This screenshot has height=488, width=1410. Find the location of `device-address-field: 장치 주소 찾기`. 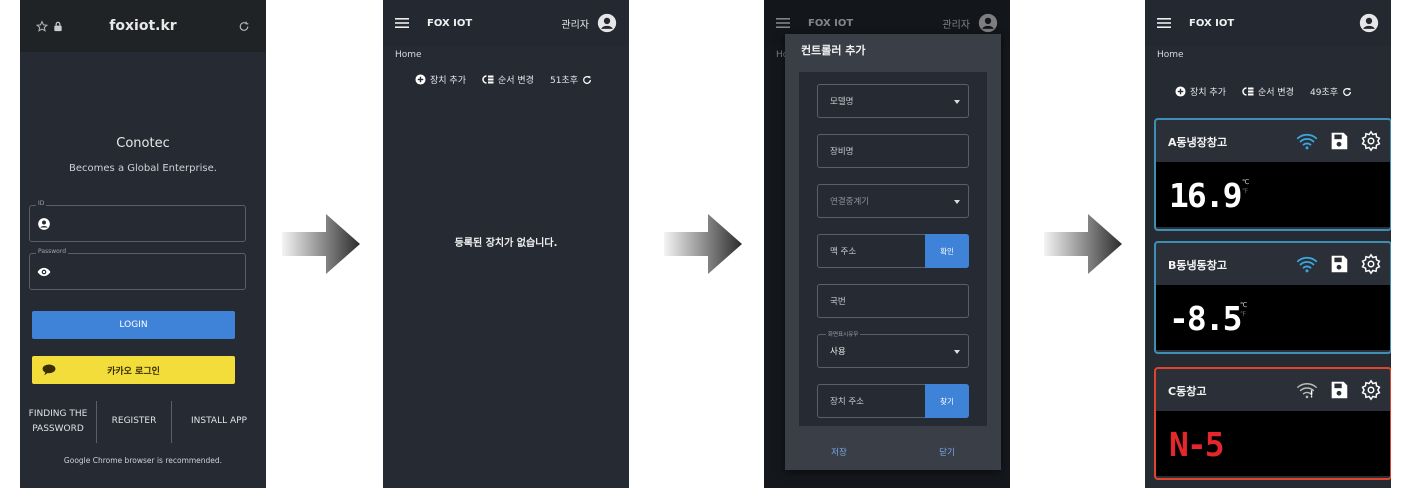

device-address-field: 장치 주소 찾기 is located at coordinates (893, 401).